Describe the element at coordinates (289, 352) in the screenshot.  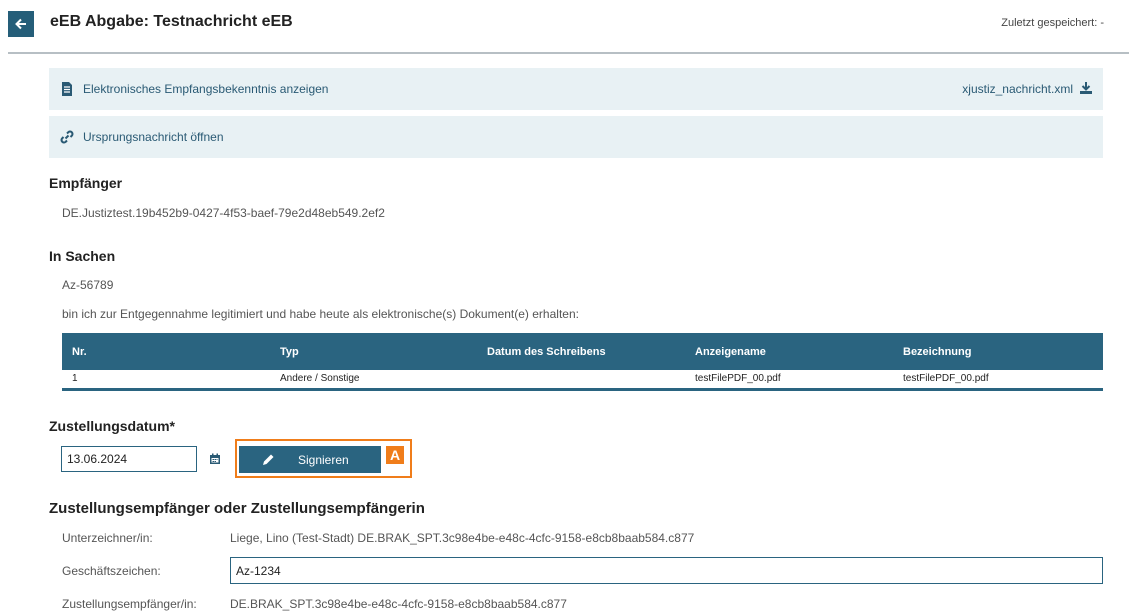
I see `col-typ: Typ` at that location.